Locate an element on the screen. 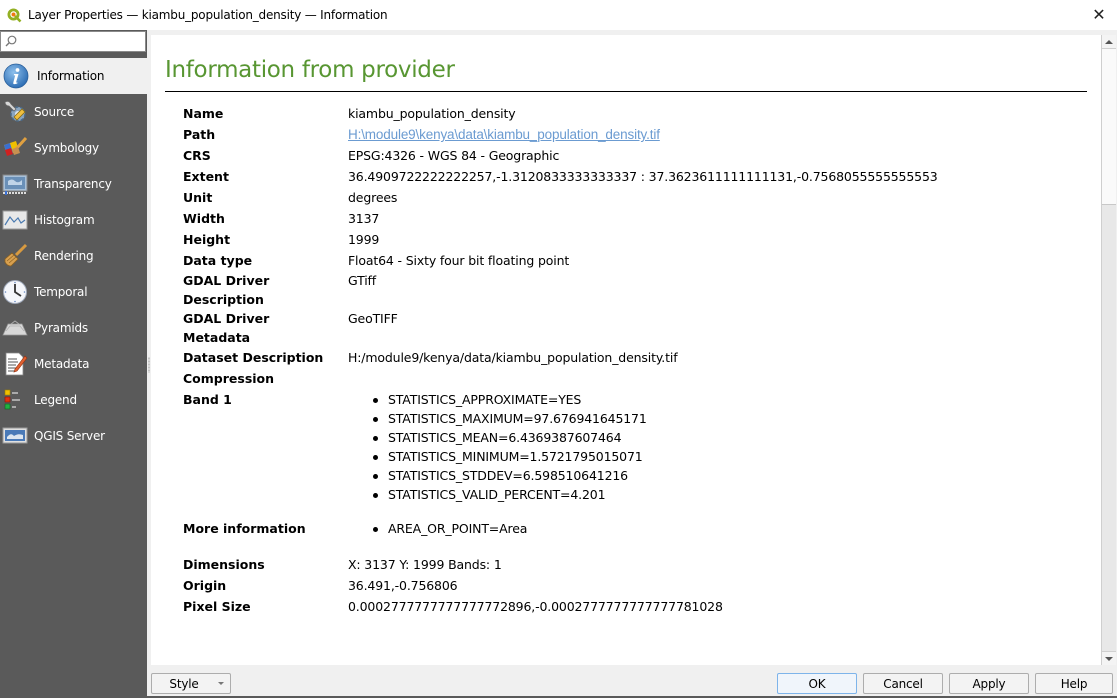 Image resolution: width=1117 pixels, height=698 pixels. sidebar-item-rendering: Rendering is located at coordinates (73, 256).